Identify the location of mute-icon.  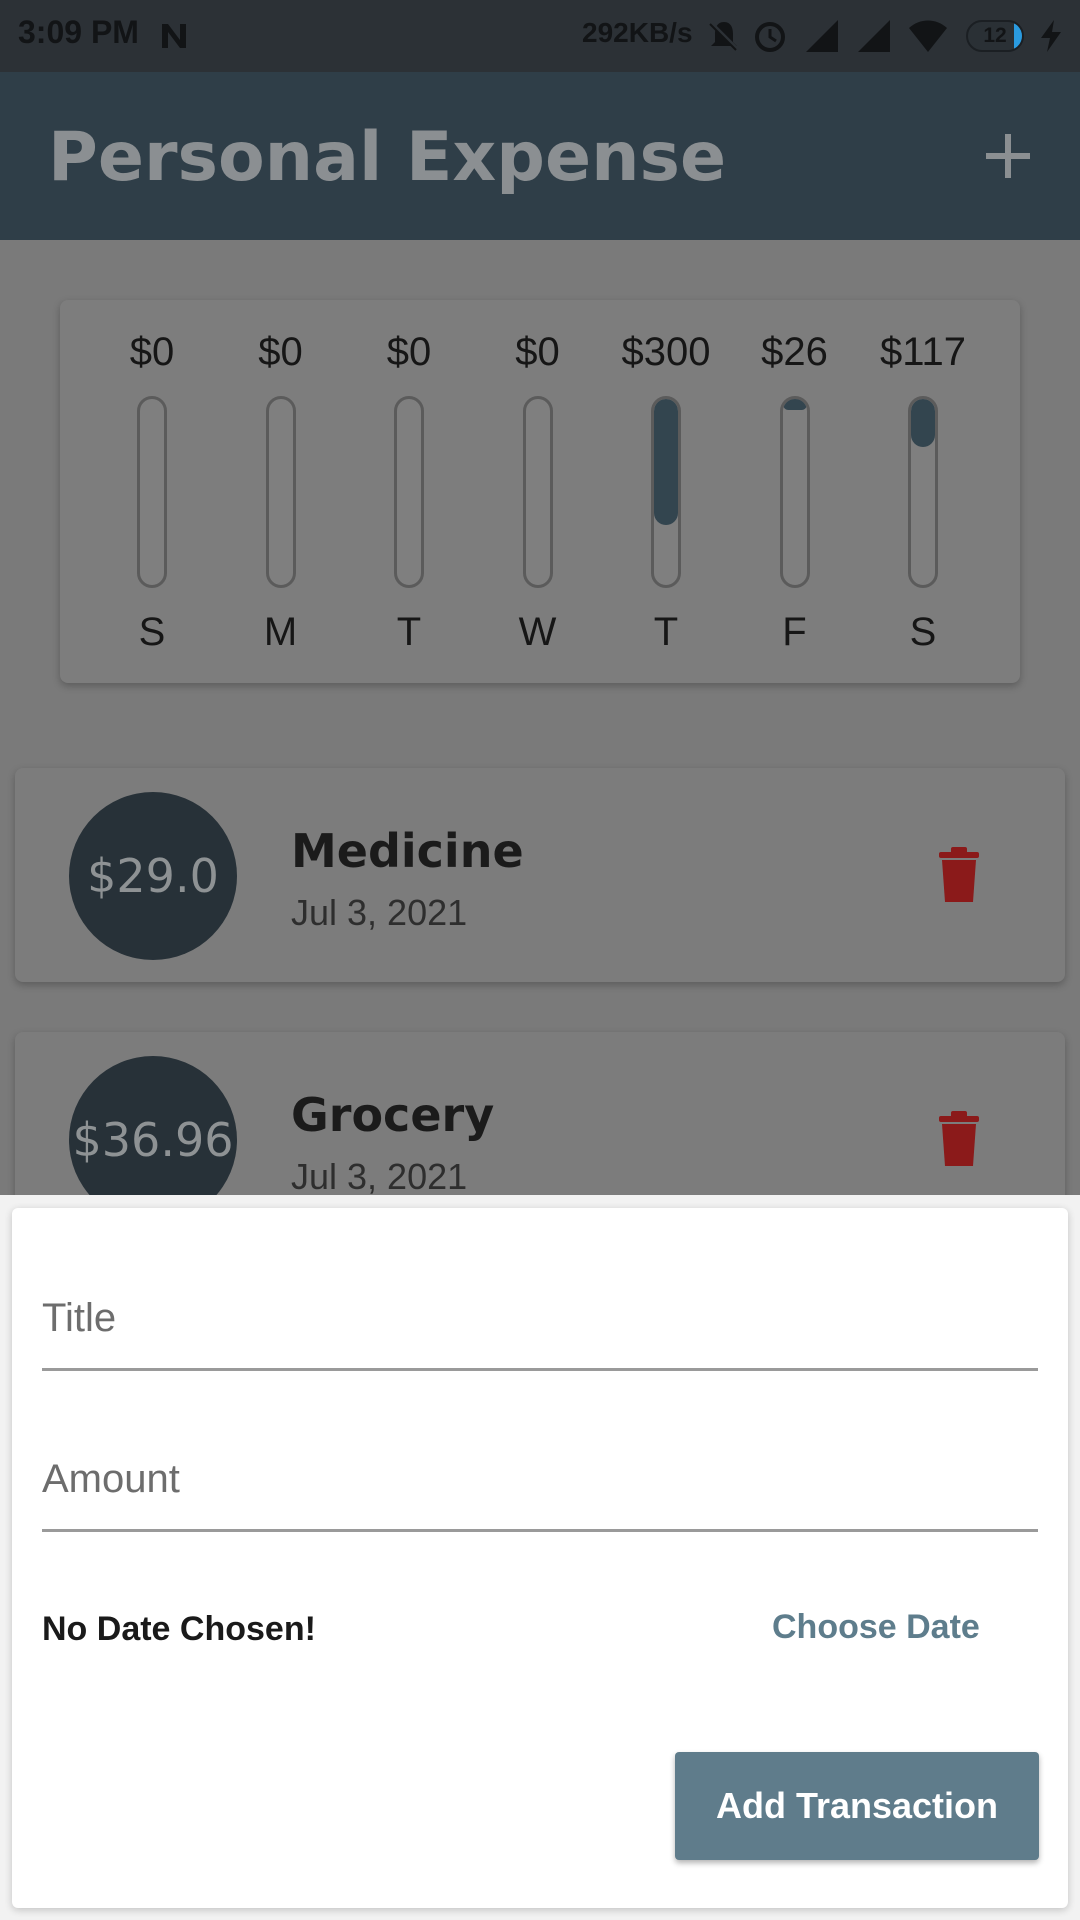
(724, 36).